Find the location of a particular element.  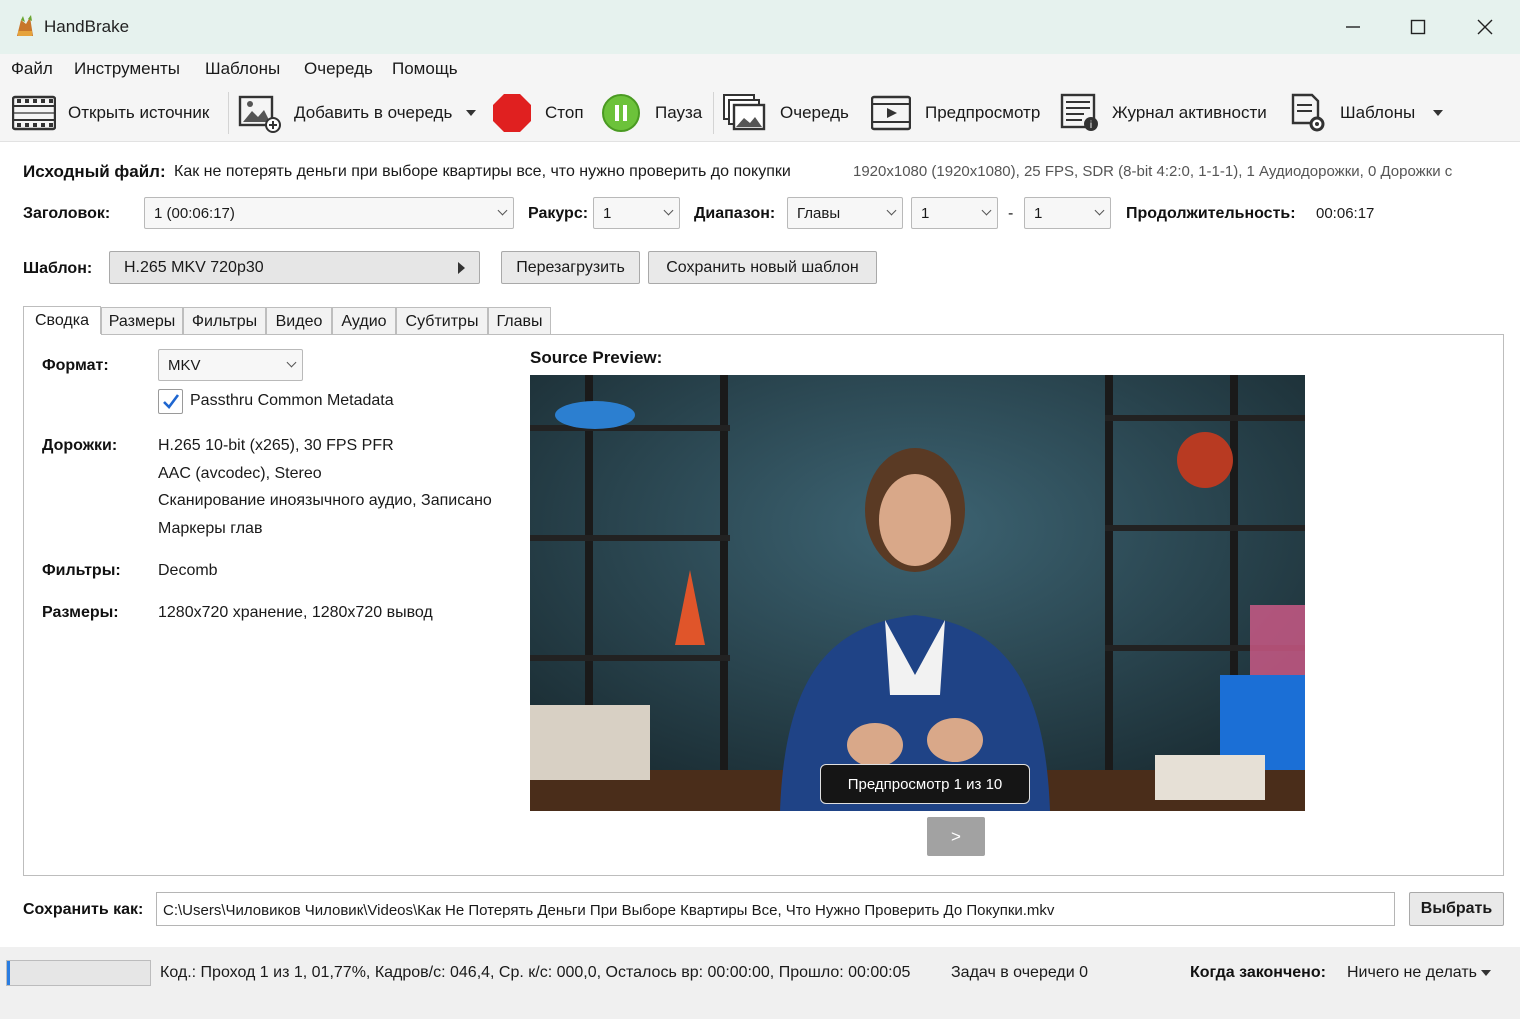

preview-heading: Source Preview: is located at coordinates (596, 357).